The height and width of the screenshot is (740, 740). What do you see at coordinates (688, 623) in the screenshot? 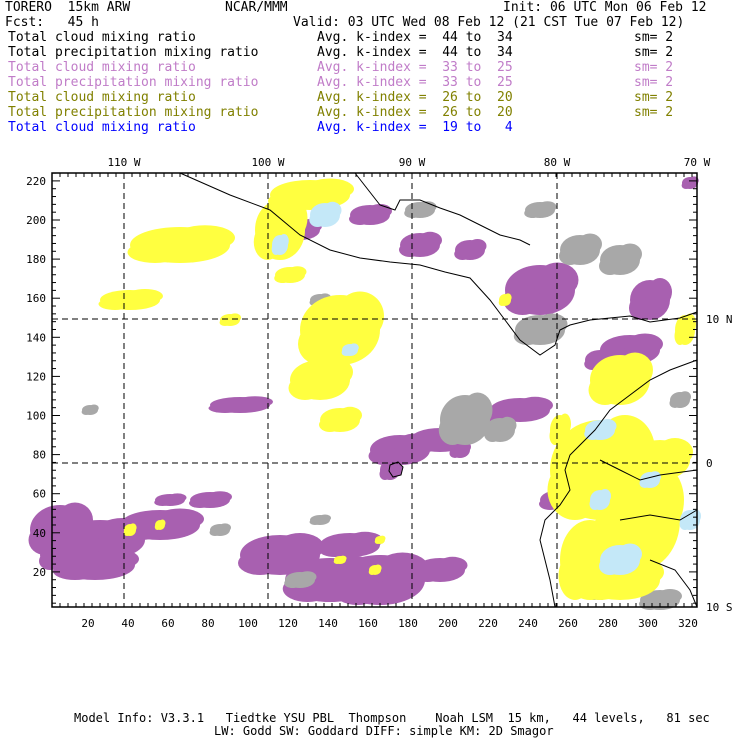
I see `x-tick-label: 320` at bounding box center [688, 623].